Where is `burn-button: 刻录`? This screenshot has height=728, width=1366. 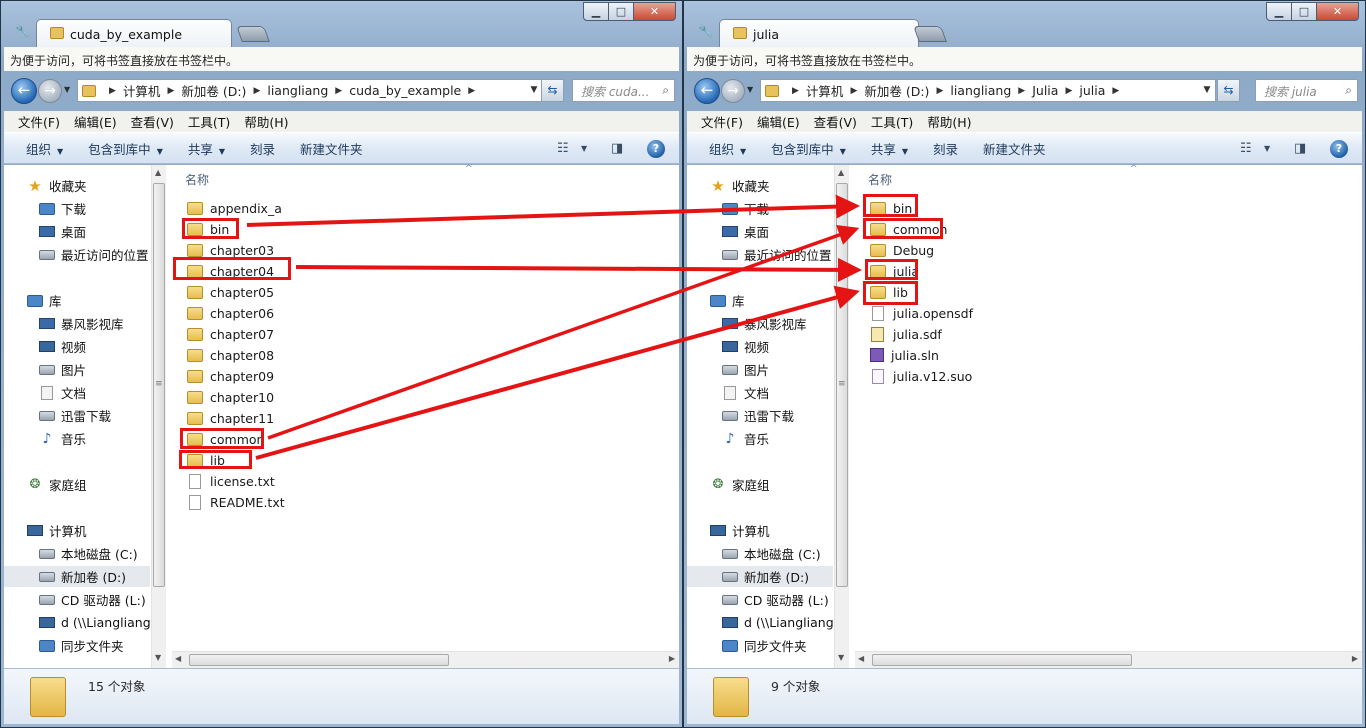
burn-button: 刻录 is located at coordinates (262, 148).